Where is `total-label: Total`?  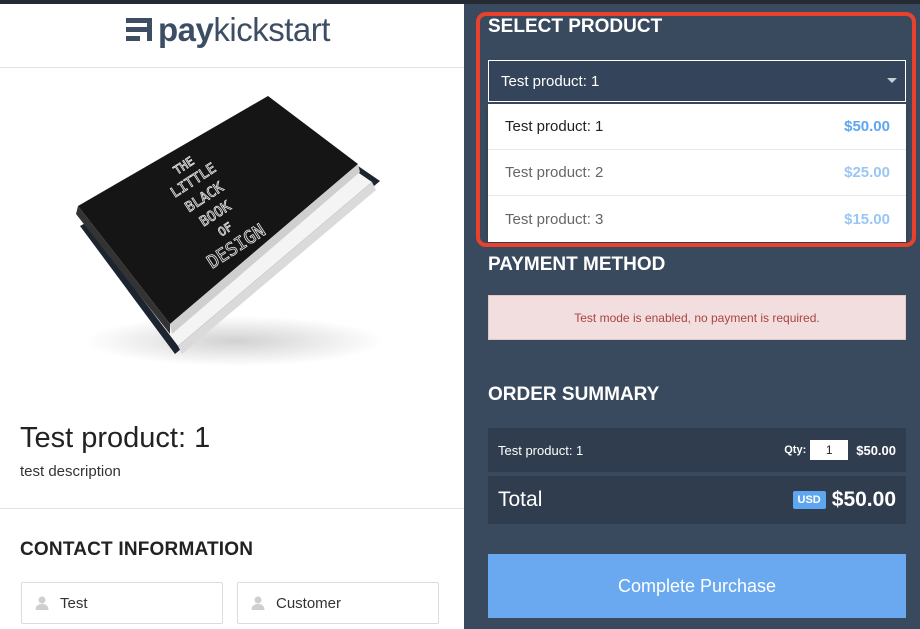
total-label: Total is located at coordinates (520, 499).